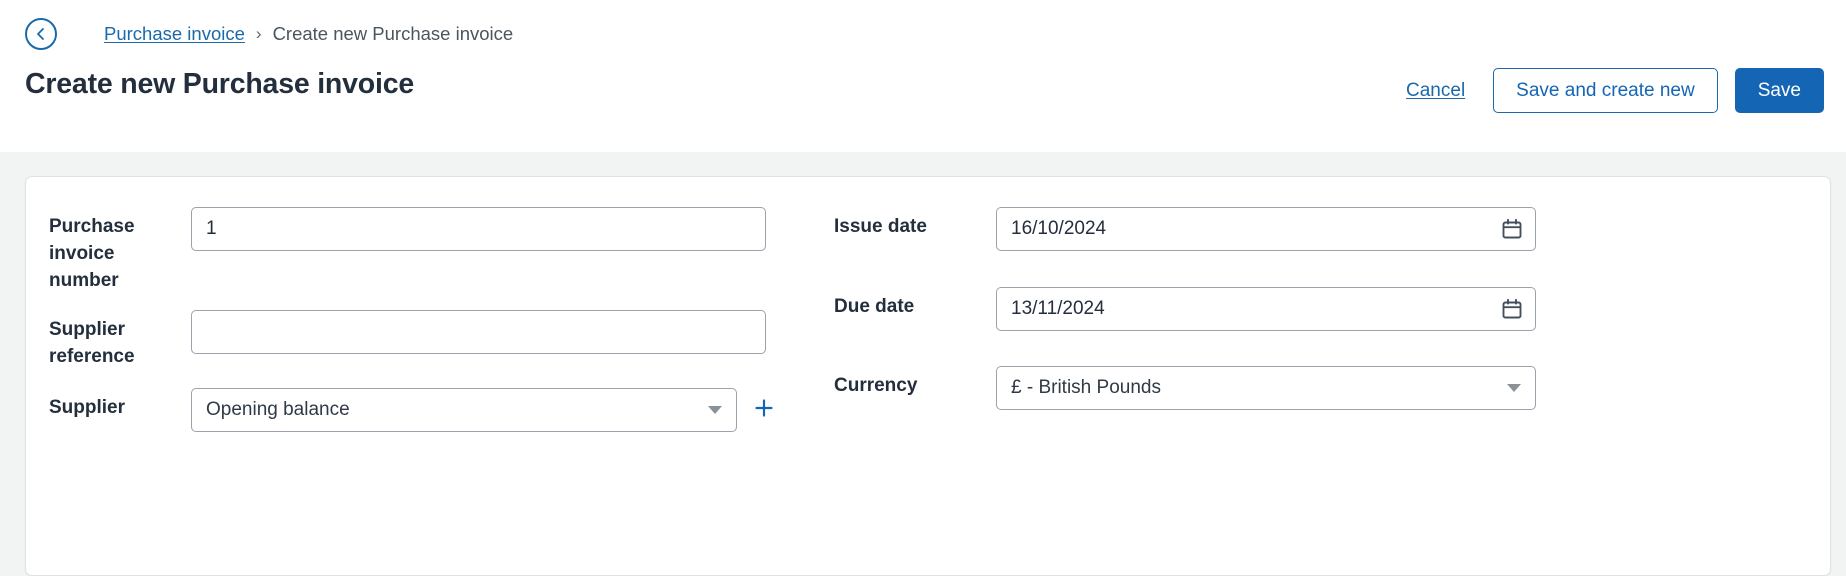 The height and width of the screenshot is (576, 1846). Describe the element at coordinates (874, 306) in the screenshot. I see `due-date-label: Due date` at that location.